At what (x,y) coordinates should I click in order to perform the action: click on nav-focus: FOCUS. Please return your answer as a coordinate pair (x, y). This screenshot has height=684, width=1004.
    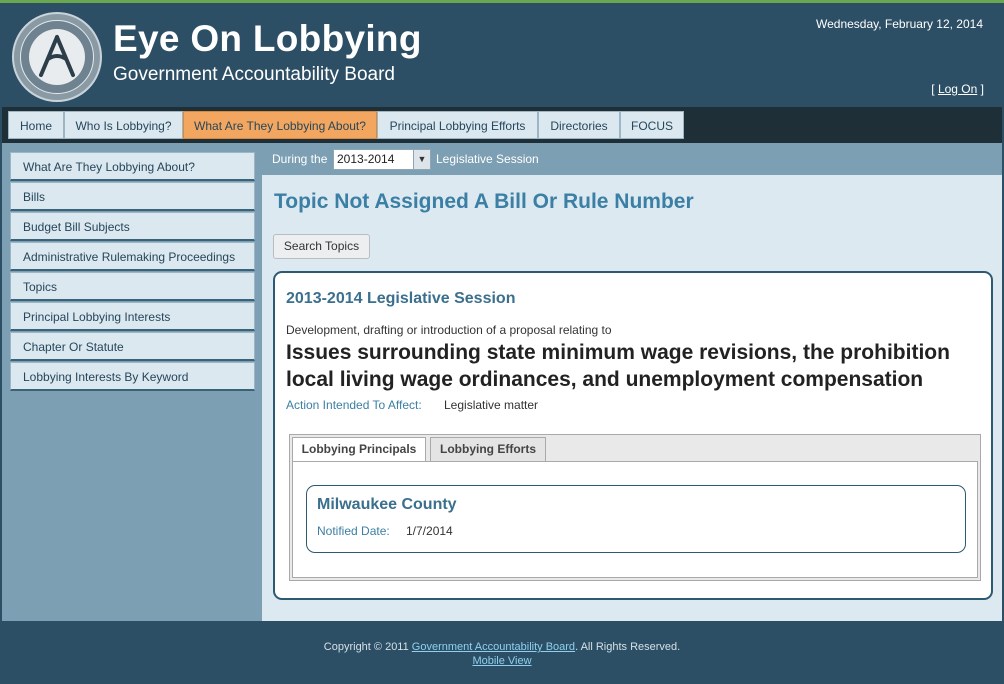
    Looking at the image, I should click on (652, 125).